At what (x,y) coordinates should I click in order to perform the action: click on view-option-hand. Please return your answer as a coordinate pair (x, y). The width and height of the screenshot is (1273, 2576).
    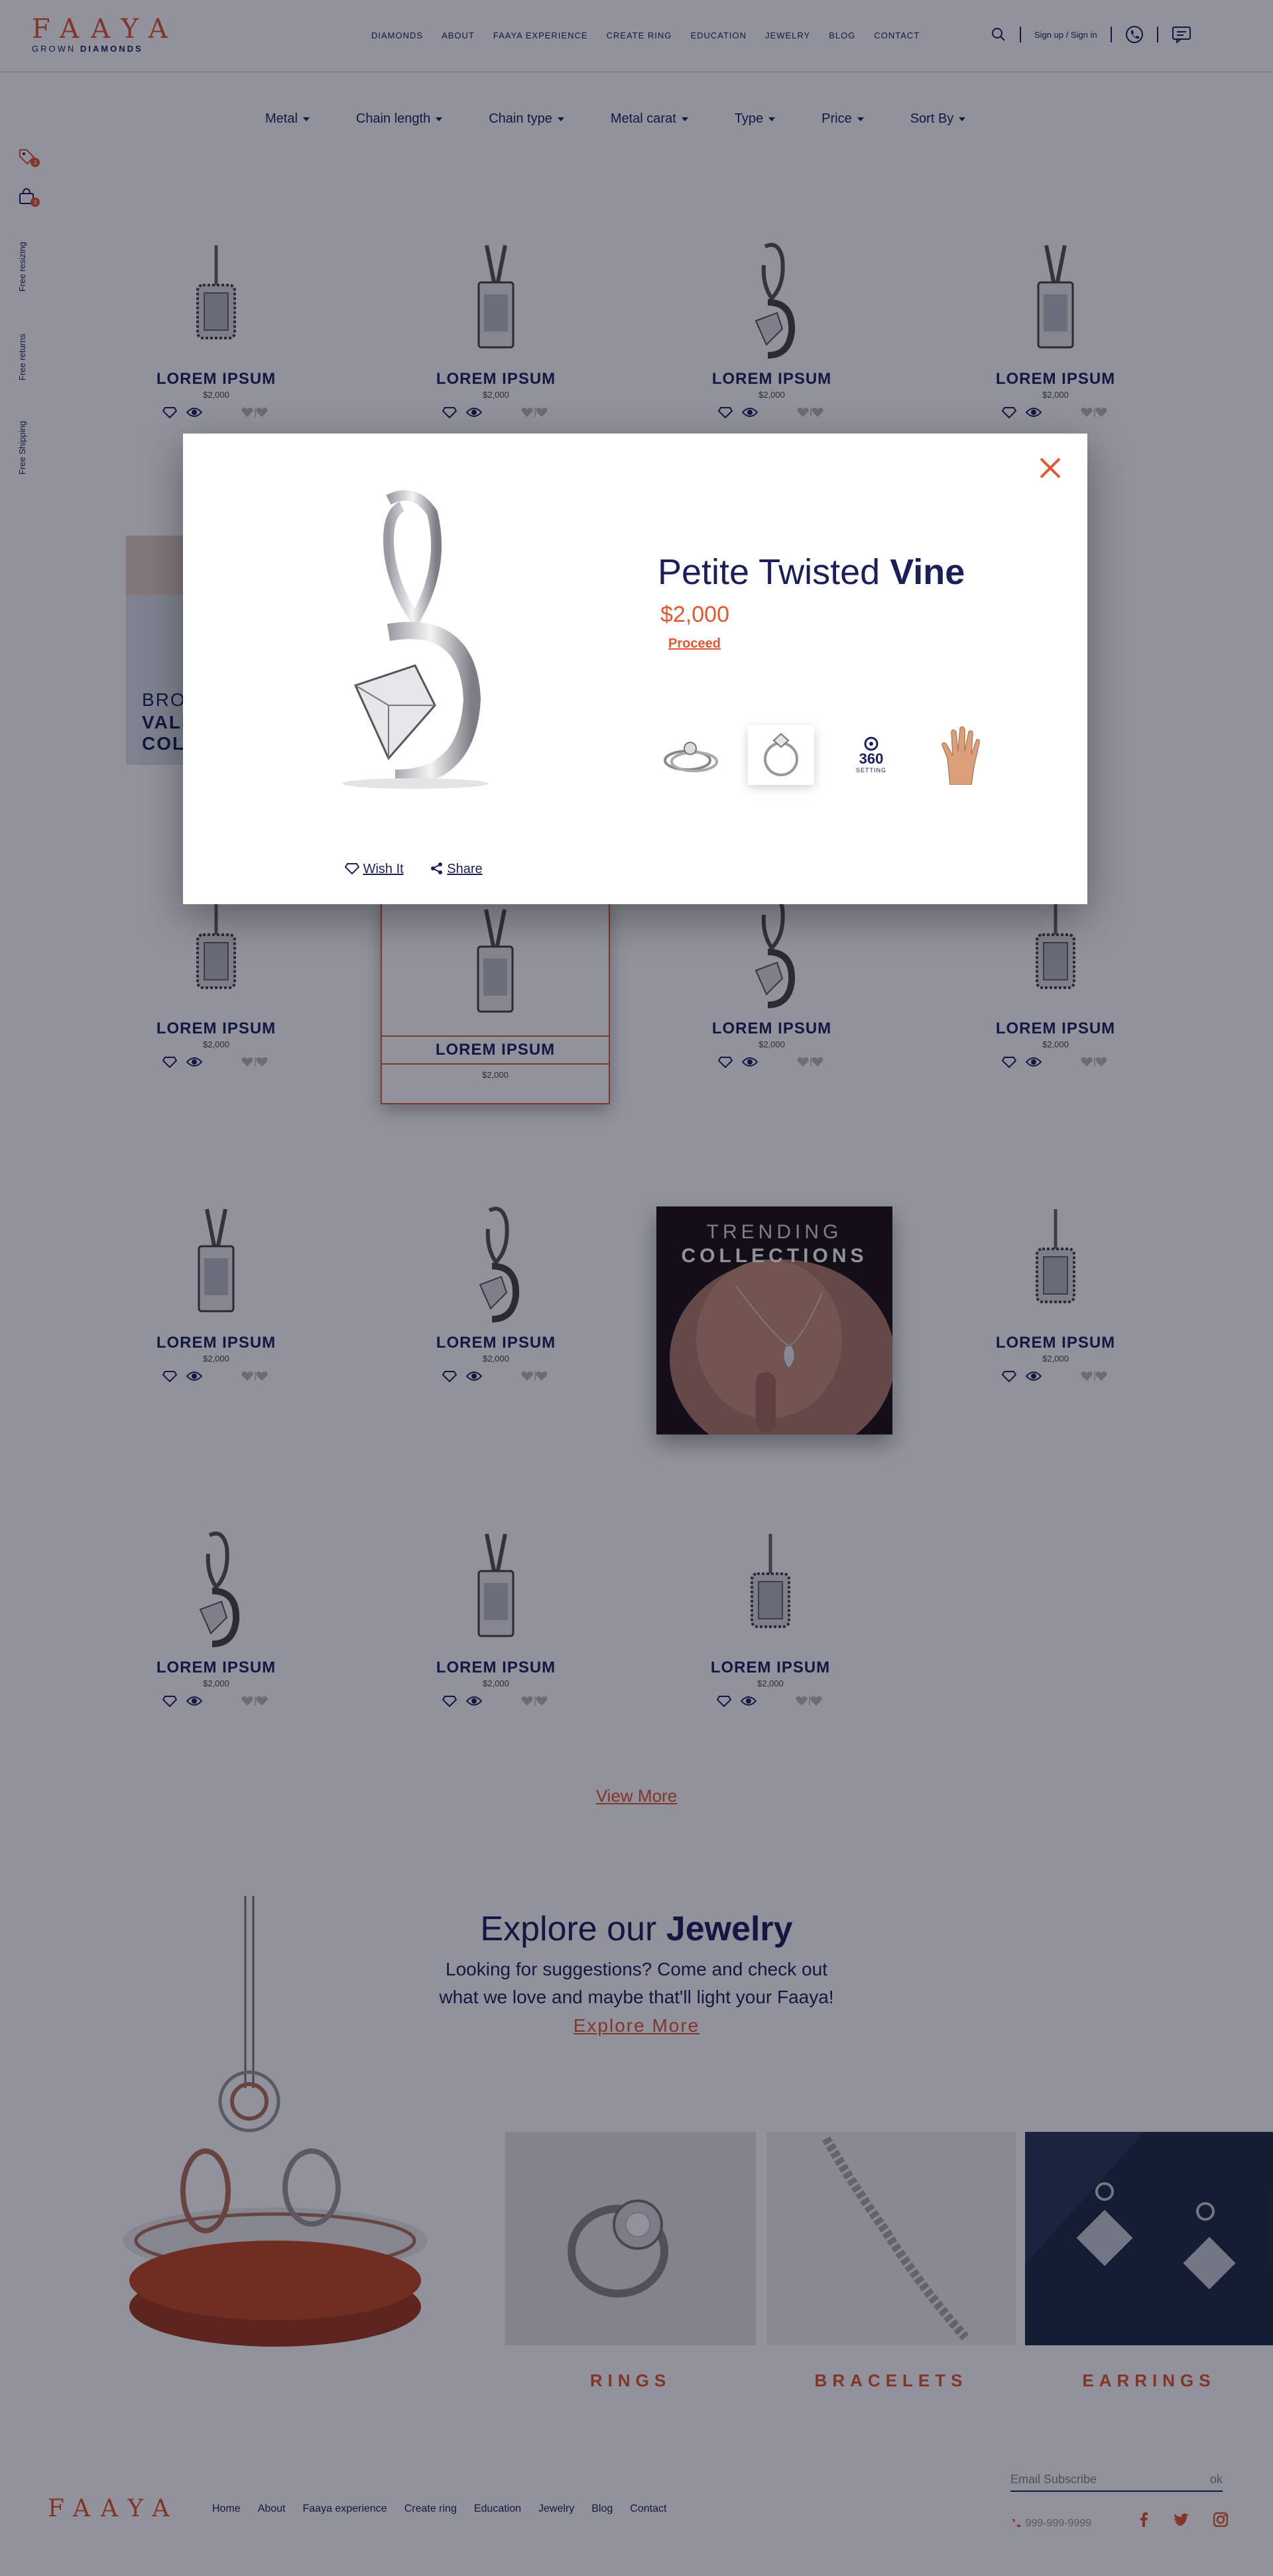
    Looking at the image, I should click on (961, 755).